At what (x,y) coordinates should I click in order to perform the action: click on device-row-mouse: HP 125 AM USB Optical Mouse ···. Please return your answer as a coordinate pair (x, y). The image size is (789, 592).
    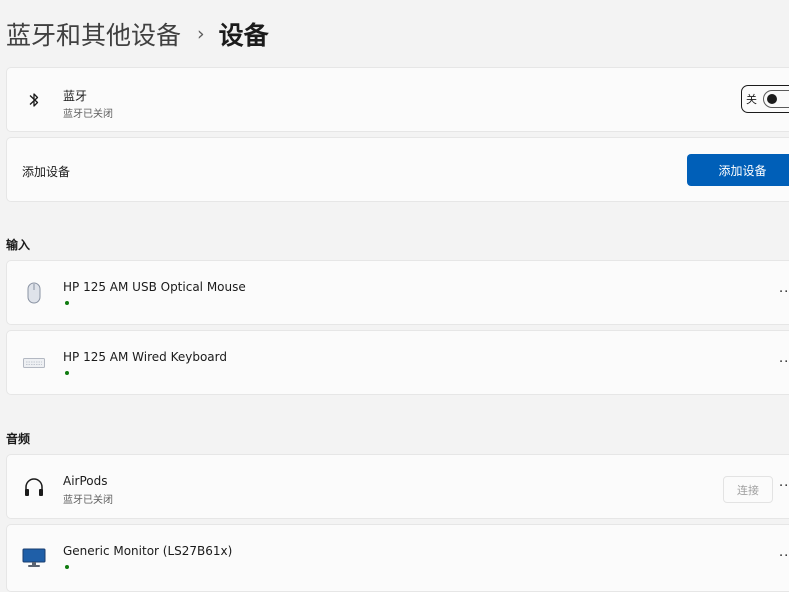
    Looking at the image, I should click on (397, 292).